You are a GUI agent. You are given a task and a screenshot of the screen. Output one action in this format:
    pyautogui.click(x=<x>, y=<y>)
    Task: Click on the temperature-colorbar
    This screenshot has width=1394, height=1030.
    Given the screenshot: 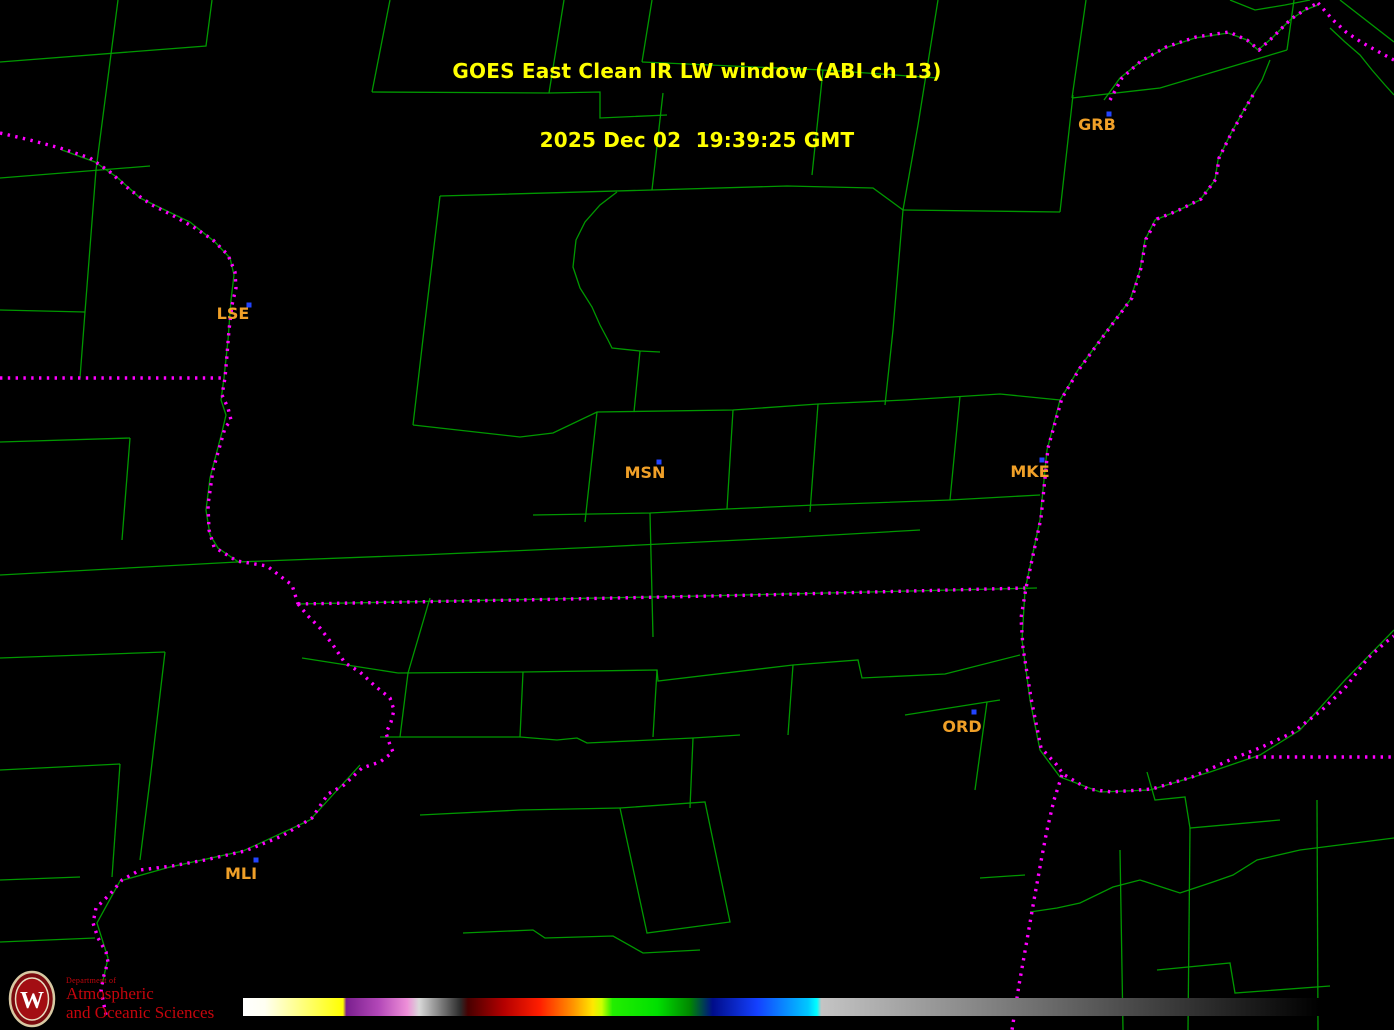 What is the action you would take?
    pyautogui.click(x=786, y=1007)
    